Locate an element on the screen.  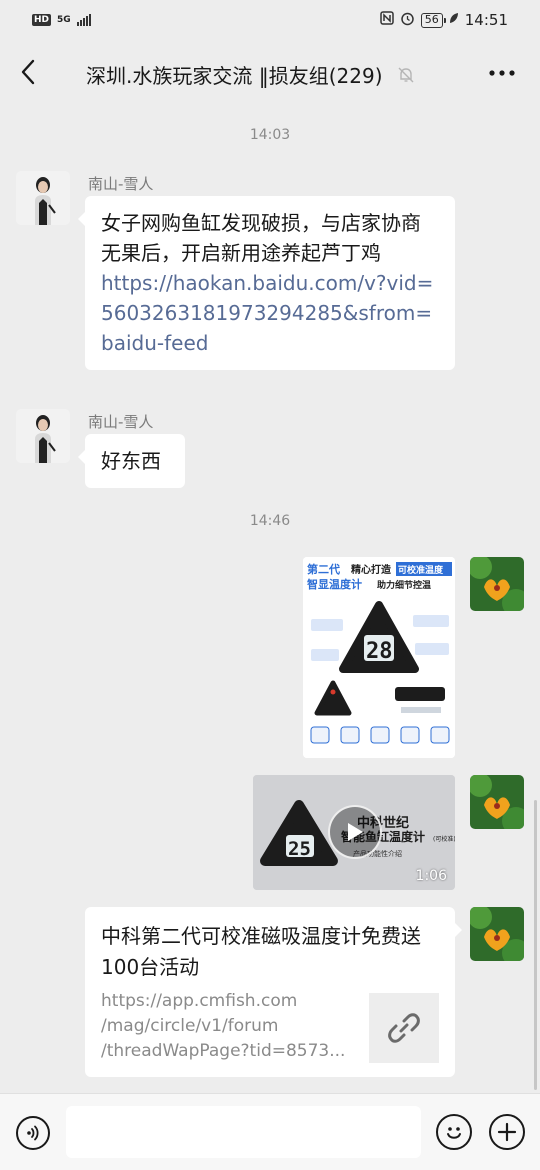
message-text: 好东西 is located at coordinates (131, 461).